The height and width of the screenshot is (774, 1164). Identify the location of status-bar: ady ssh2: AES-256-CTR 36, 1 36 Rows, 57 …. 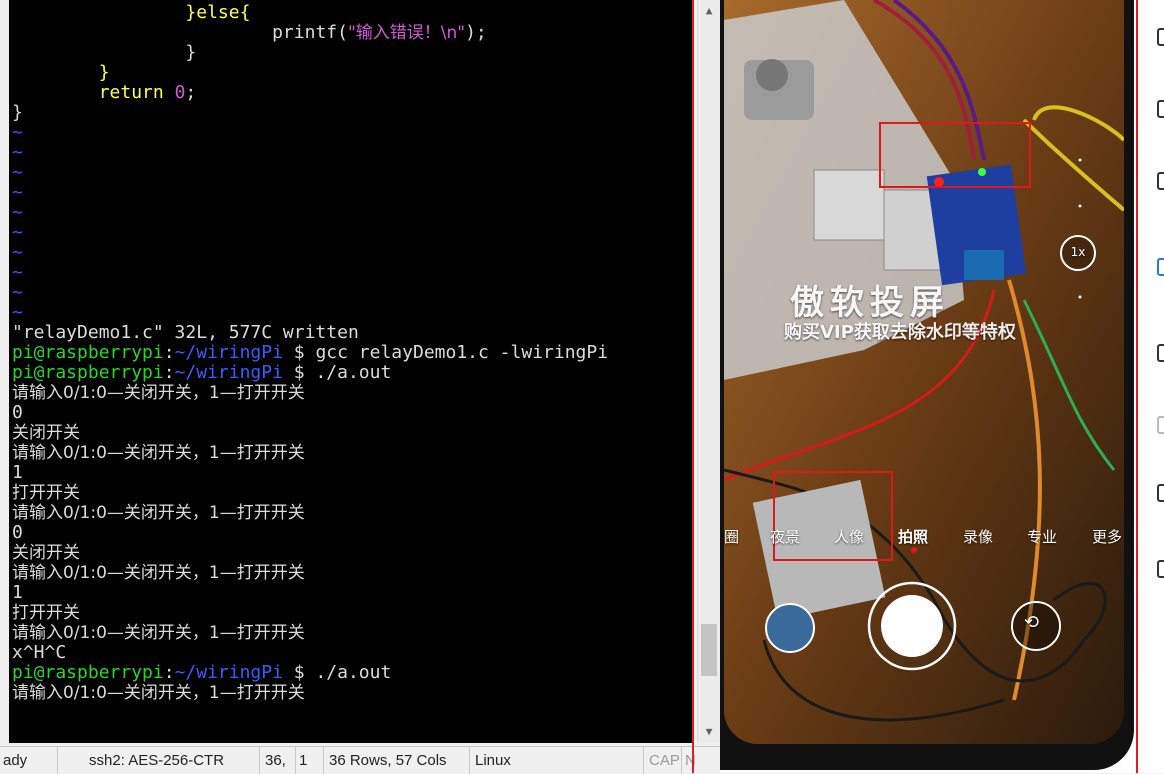
(360, 760).